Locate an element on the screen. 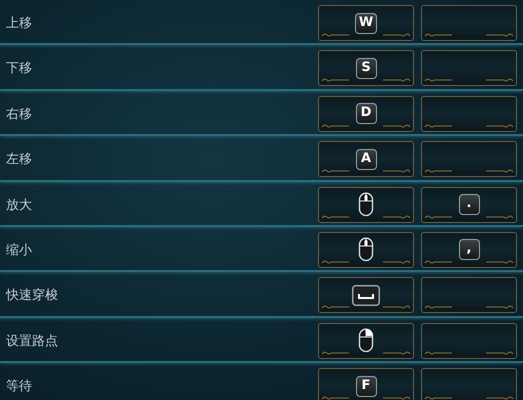  action-label: 快速穿梭 is located at coordinates (32, 296).